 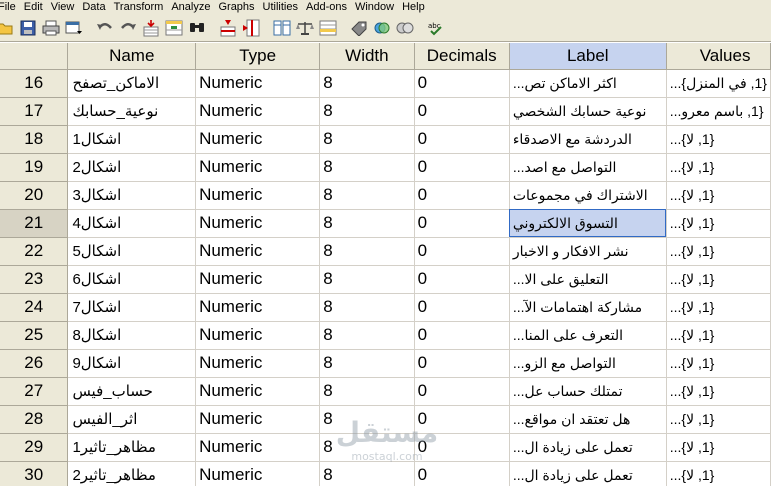 I want to click on goto-case-icon, so click(x=151, y=28).